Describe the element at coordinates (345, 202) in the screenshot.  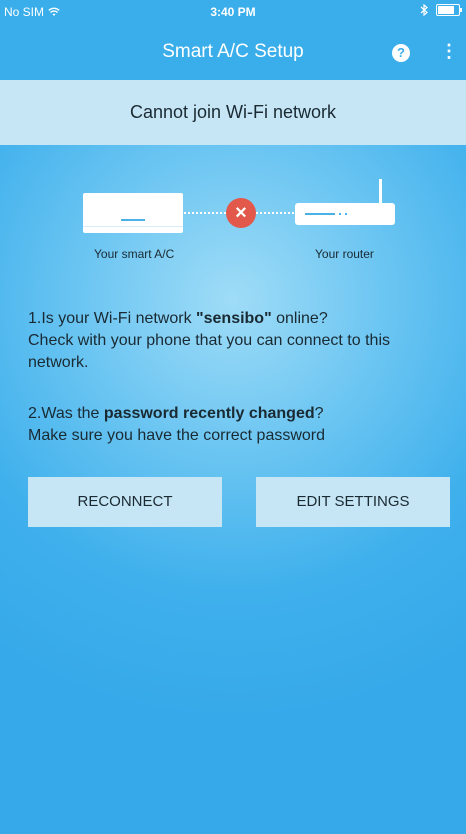
I see `router-icon` at that location.